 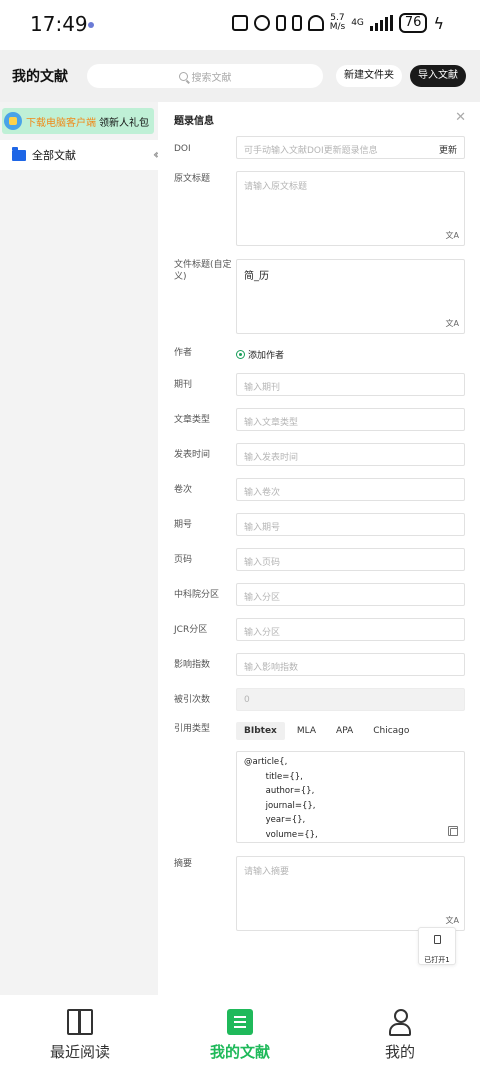 What do you see at coordinates (453, 831) in the screenshot?
I see `copy-icon` at bounding box center [453, 831].